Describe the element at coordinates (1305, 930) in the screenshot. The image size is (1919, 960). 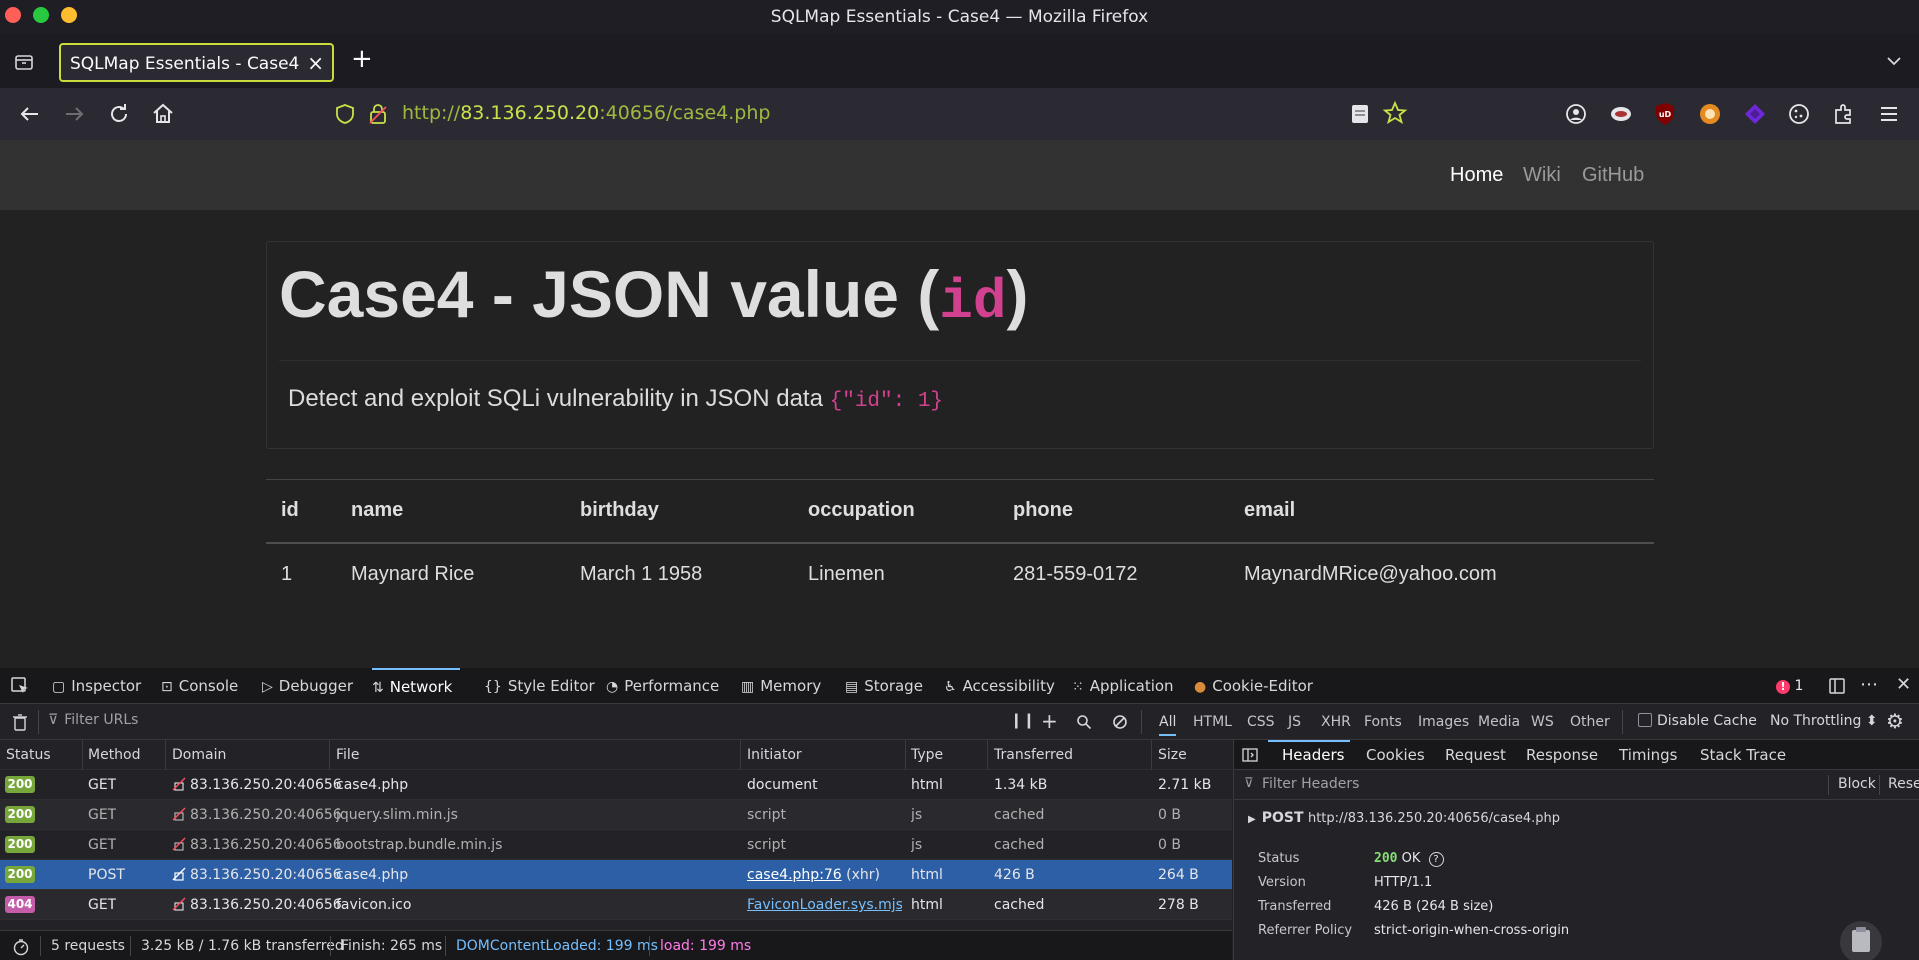
I see `header-key: Referrer Policy` at that location.